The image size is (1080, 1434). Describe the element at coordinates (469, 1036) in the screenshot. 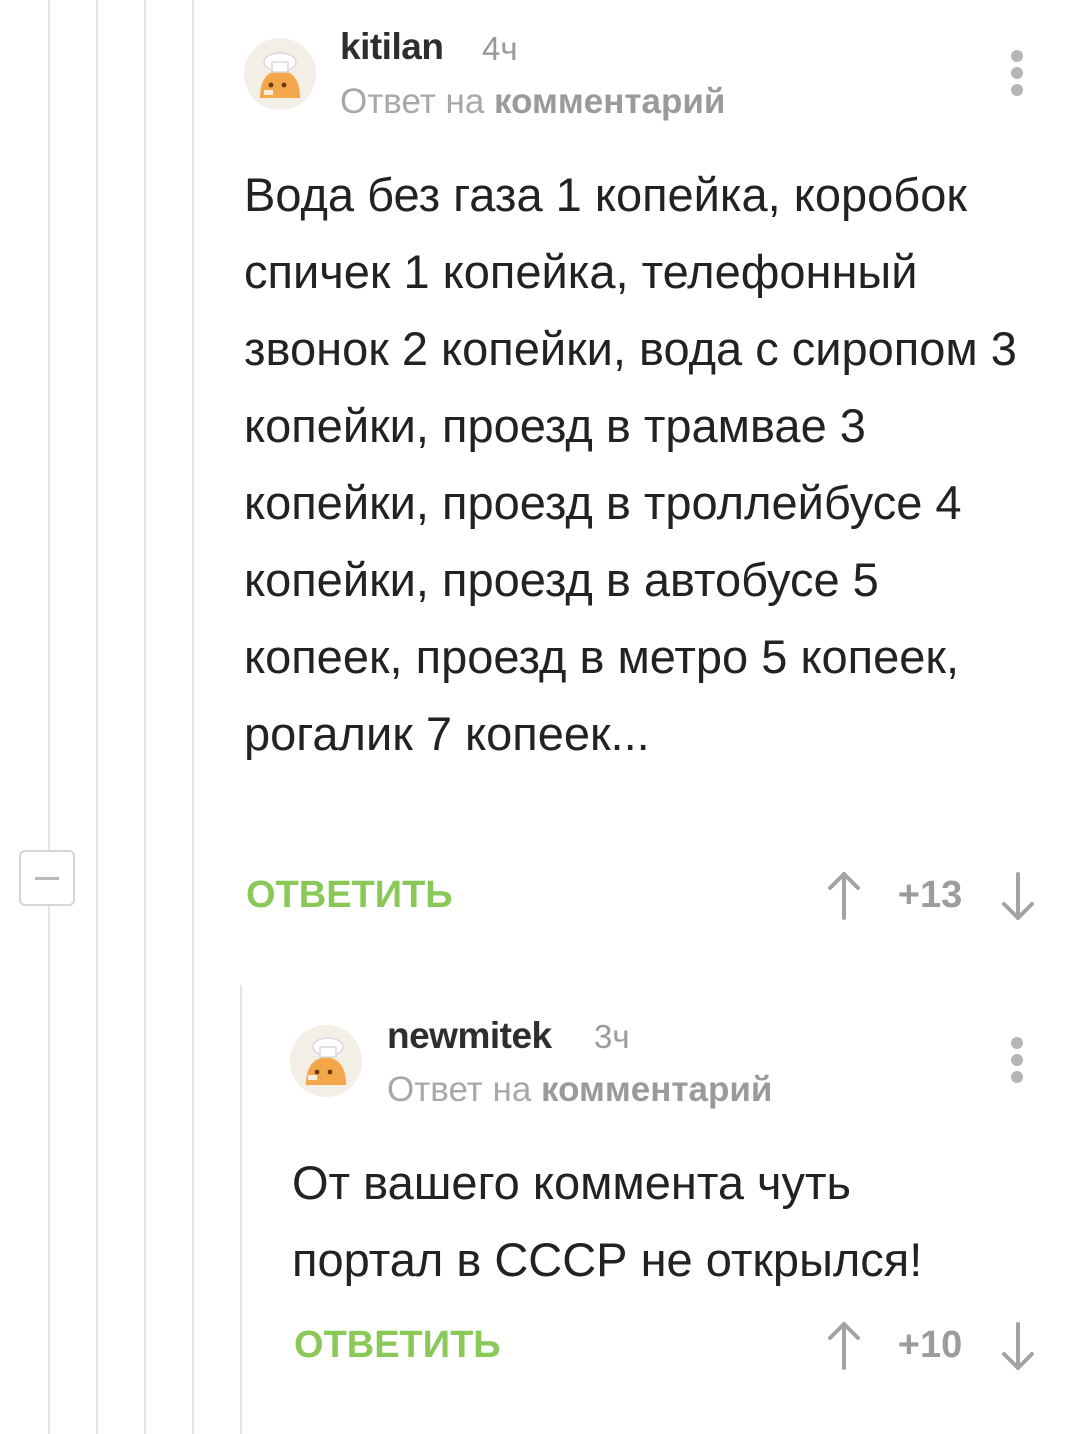

I see `comment-author: newmitek` at that location.